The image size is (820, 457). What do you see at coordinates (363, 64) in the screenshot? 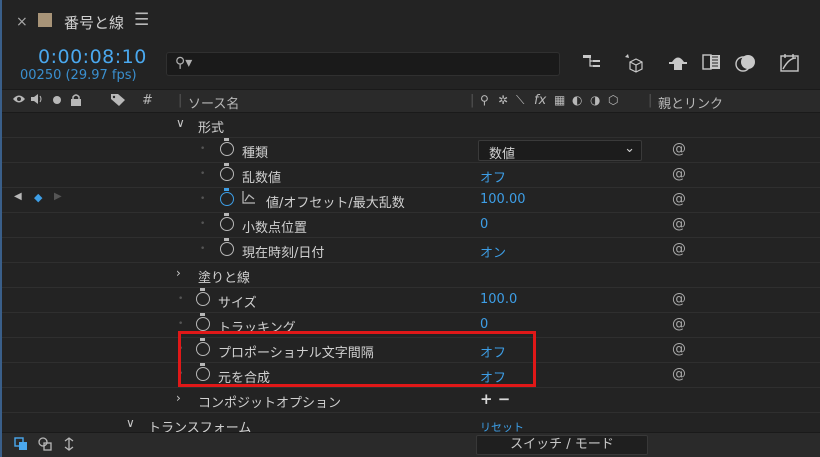
I see `search-field: ⚲▾` at bounding box center [363, 64].